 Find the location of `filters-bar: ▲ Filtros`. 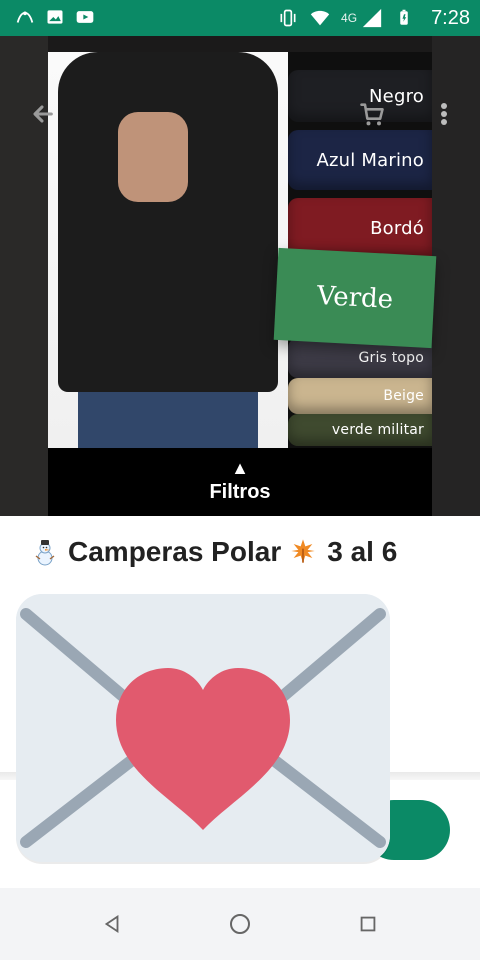

filters-bar: ▲ Filtros is located at coordinates (240, 482).